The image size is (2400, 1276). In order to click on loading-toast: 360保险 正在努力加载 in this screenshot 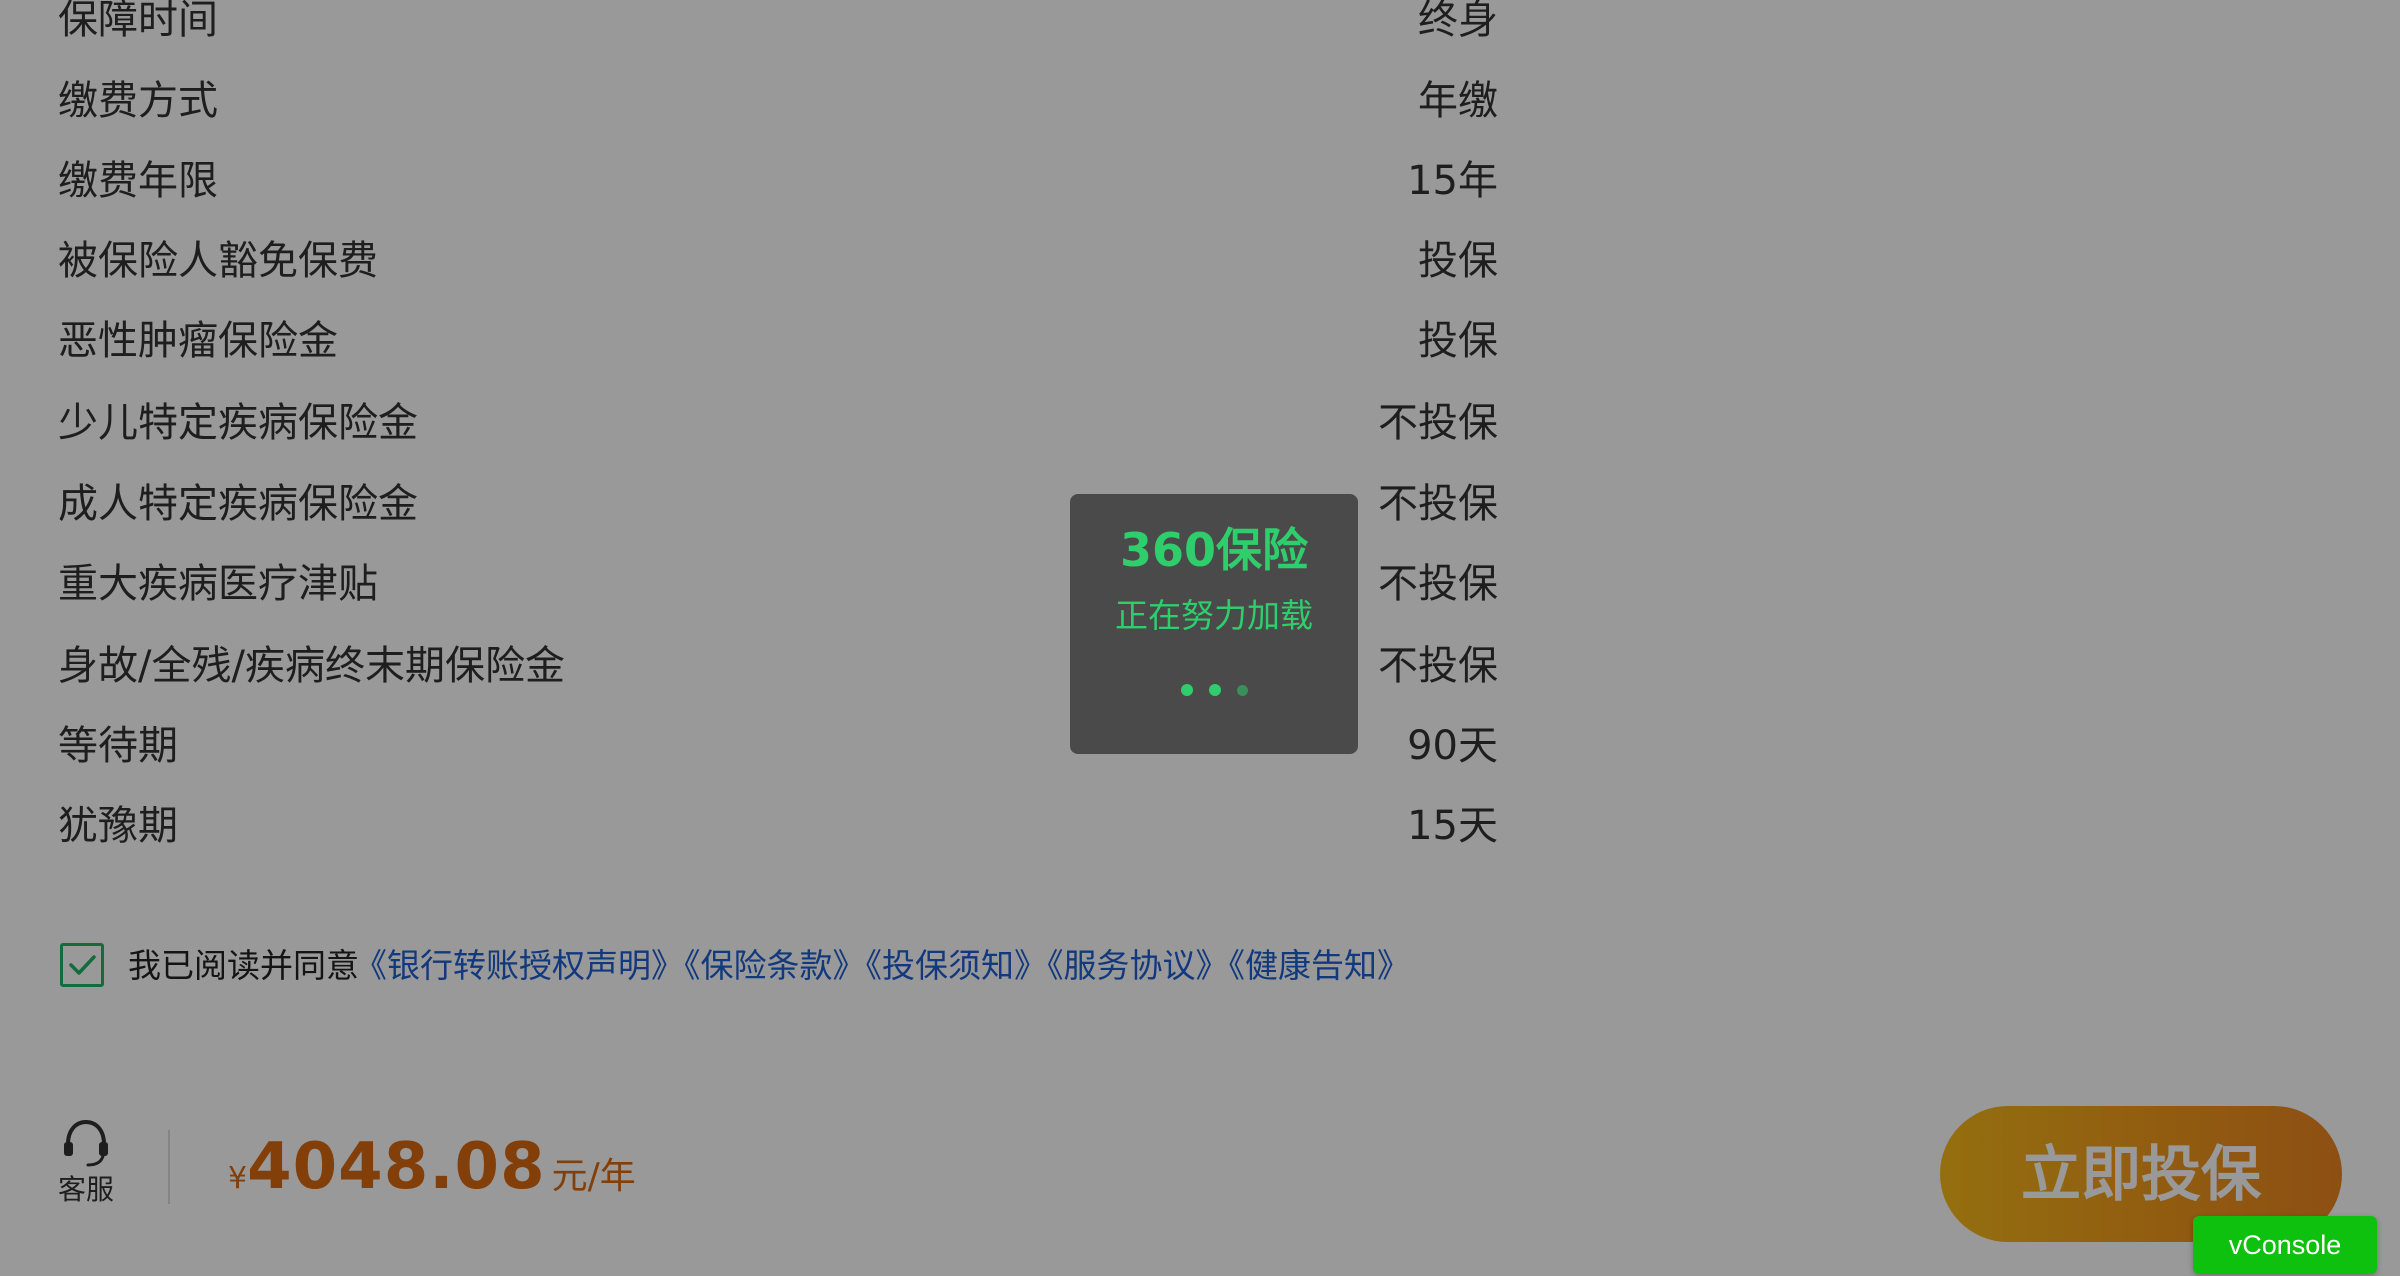, I will do `click(1214, 624)`.